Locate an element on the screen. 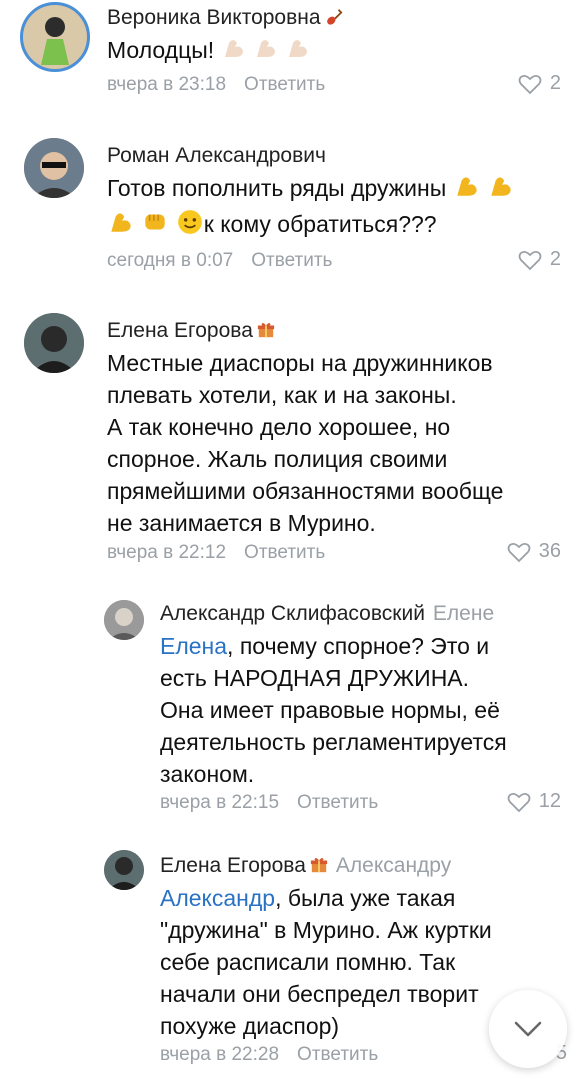 The height and width of the screenshot is (1080, 587). comment-author: Елена Егорова Александру is located at coordinates (305, 866).